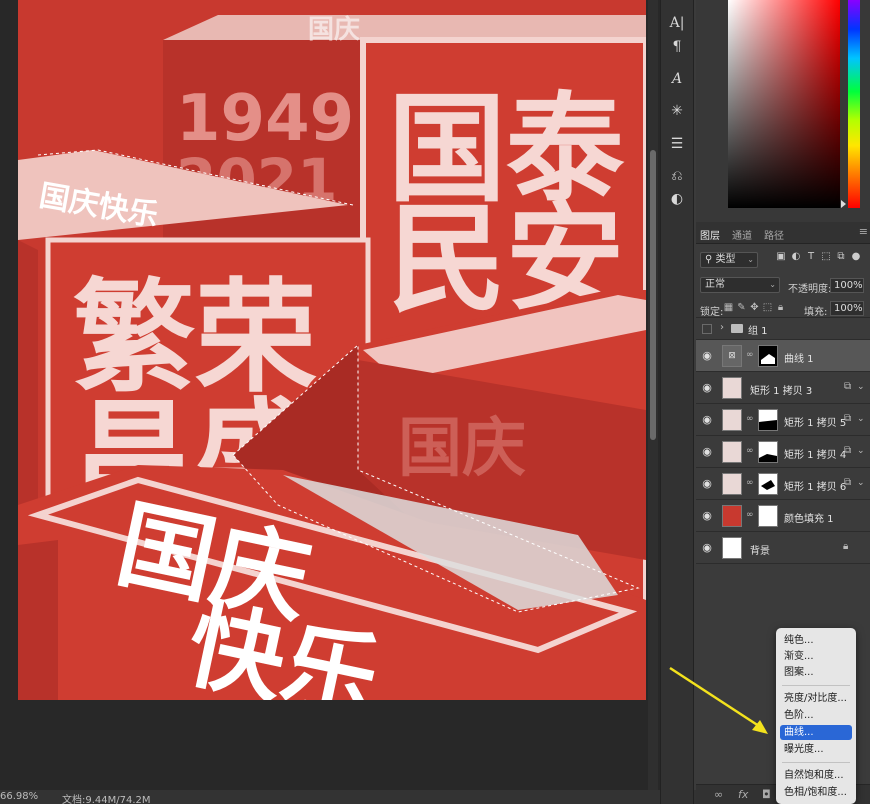 The width and height of the screenshot is (870, 804). What do you see at coordinates (718, 700) in the screenshot?
I see `callout-arrow-icon` at bounding box center [718, 700].